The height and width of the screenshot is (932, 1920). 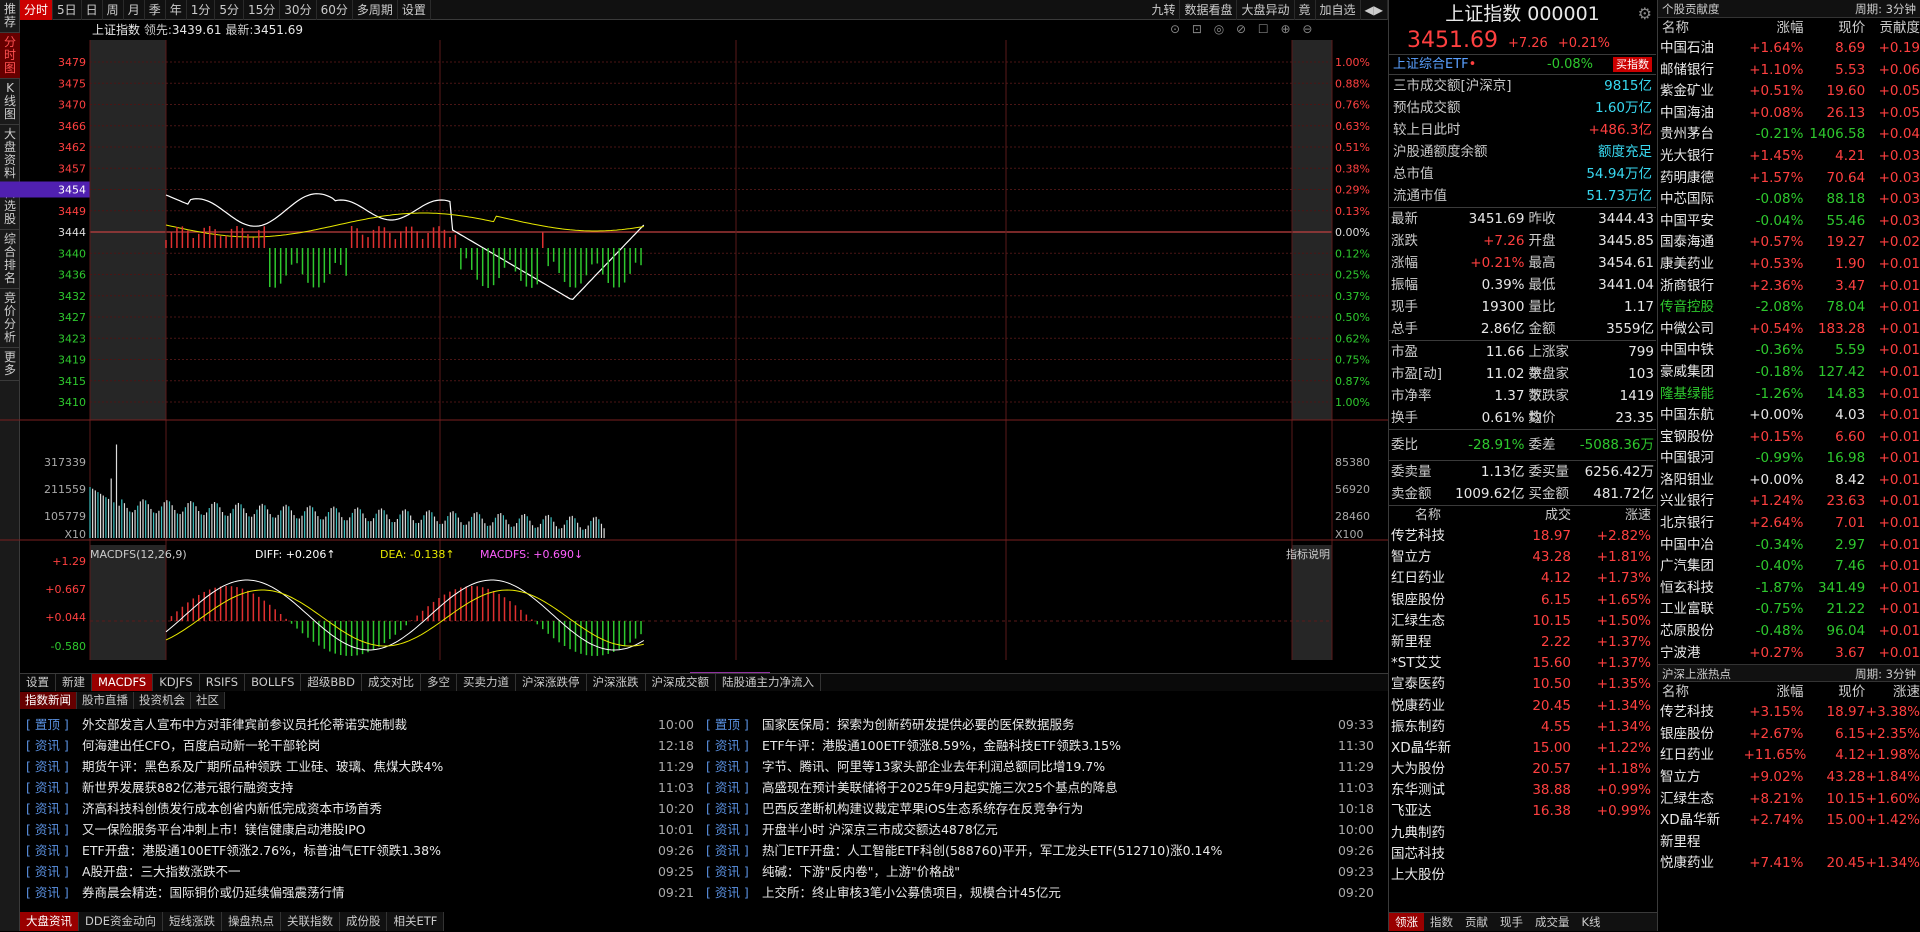 What do you see at coordinates (1445, 516) in the screenshot?
I see `list-header-cell: 名称` at bounding box center [1445, 516].